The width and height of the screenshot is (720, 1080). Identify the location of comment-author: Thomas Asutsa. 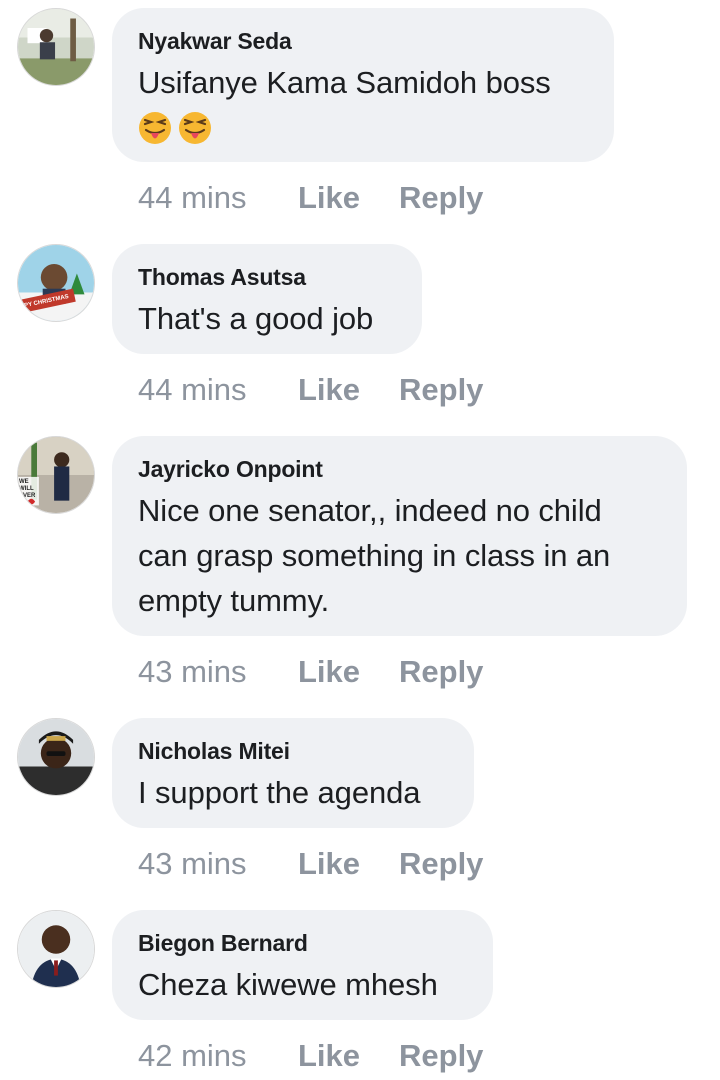
(267, 277).